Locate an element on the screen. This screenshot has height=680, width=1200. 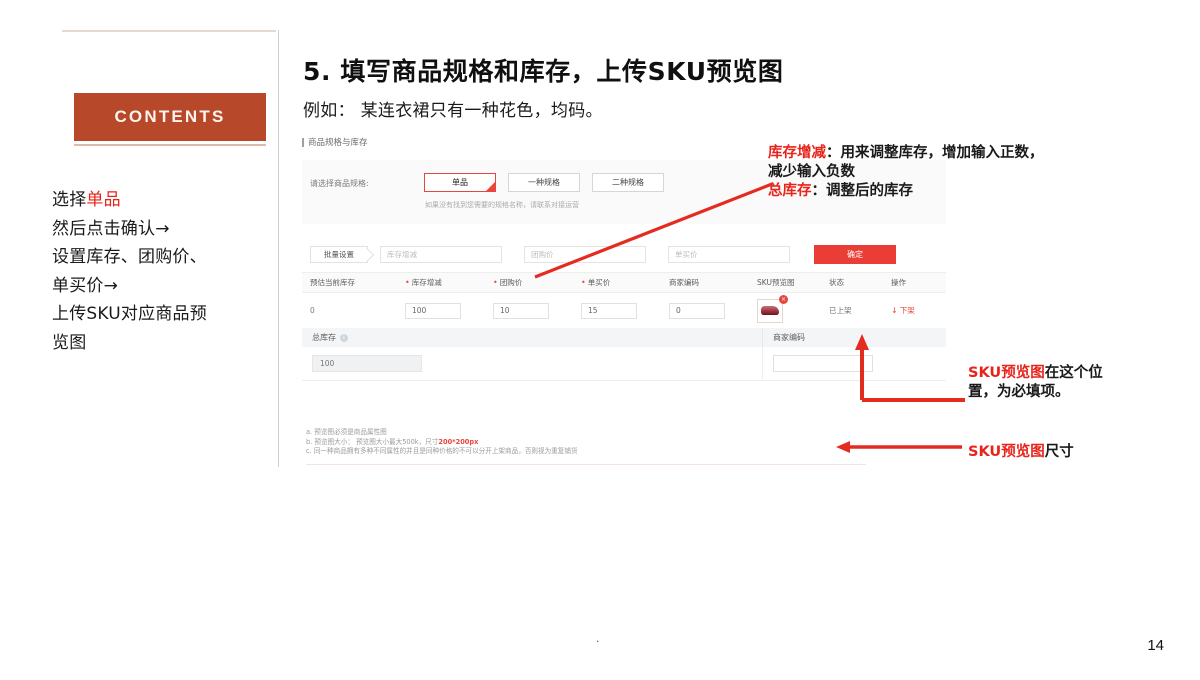
cell-current-stock: 0 is located at coordinates (312, 310).